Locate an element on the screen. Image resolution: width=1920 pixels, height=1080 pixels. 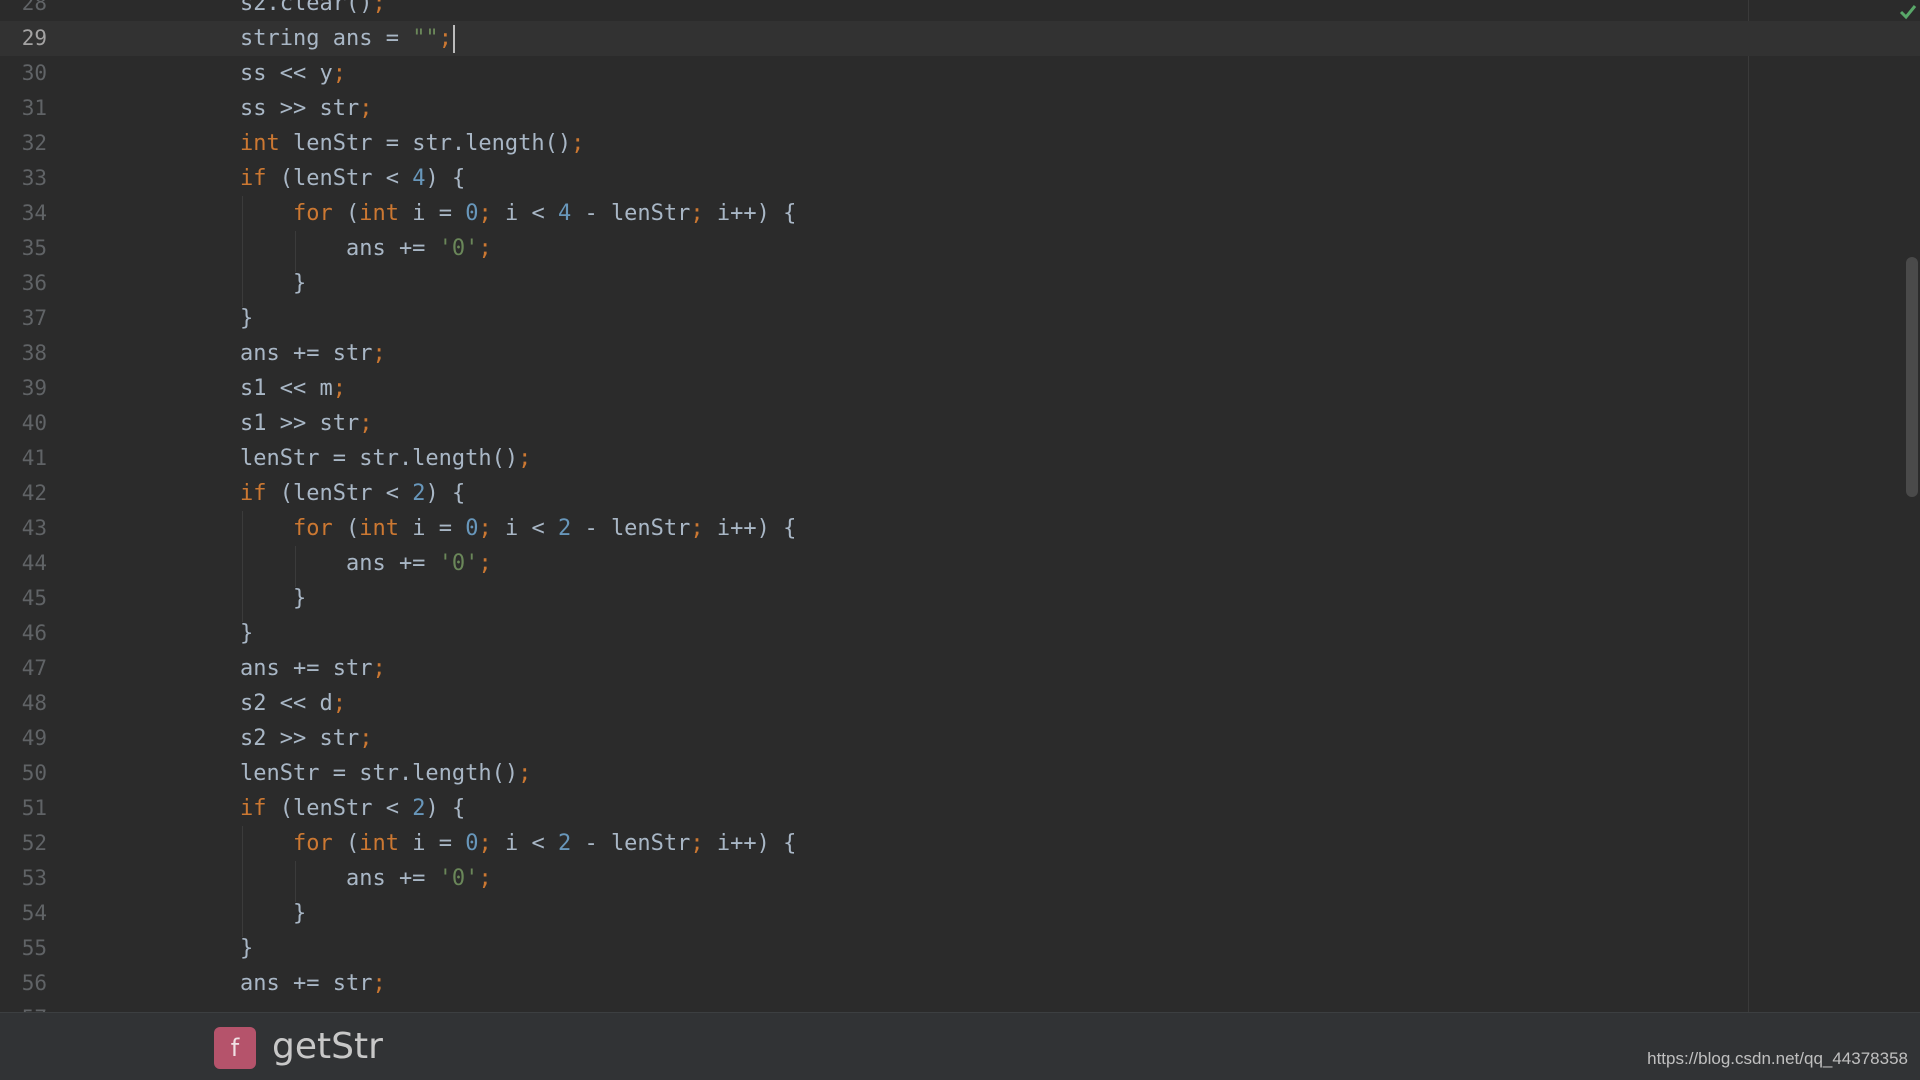
code-line: 41 lenStr = str.length(); is located at coordinates (960, 458).